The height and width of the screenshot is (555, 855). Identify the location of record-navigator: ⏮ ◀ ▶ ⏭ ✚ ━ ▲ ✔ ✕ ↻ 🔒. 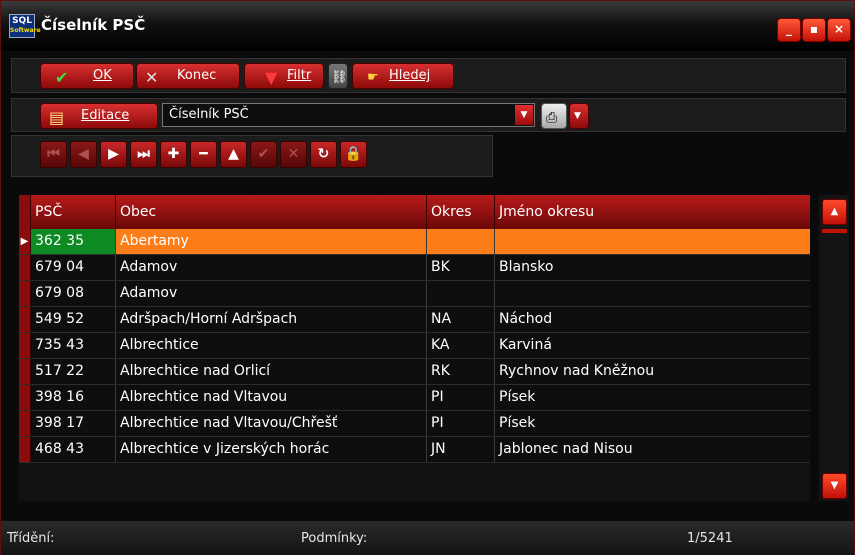
(252, 156).